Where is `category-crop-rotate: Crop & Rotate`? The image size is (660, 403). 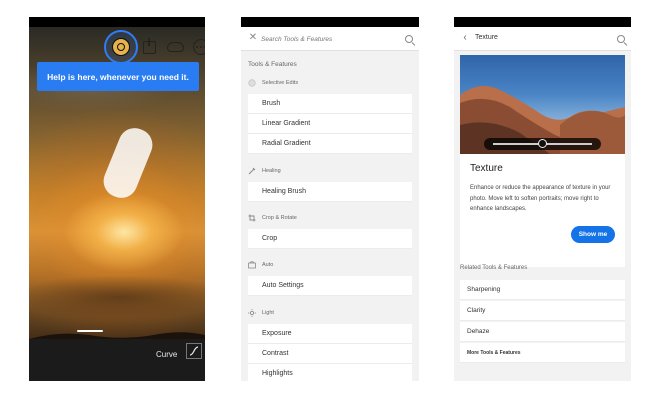 category-crop-rotate: Crop & Rotate is located at coordinates (272, 218).